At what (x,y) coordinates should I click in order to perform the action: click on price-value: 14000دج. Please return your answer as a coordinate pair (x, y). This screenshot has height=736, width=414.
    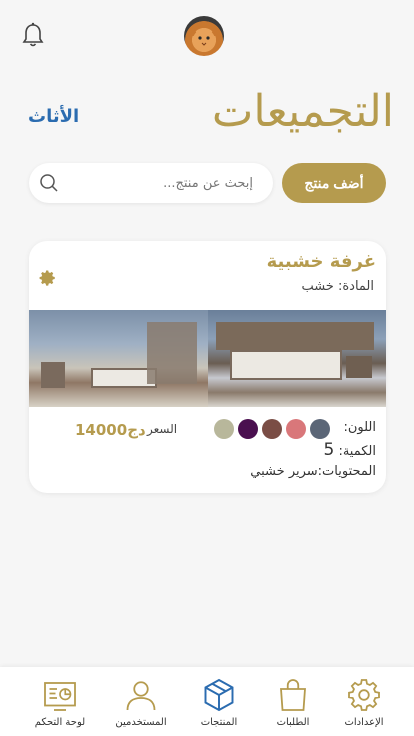
    Looking at the image, I should click on (110, 430).